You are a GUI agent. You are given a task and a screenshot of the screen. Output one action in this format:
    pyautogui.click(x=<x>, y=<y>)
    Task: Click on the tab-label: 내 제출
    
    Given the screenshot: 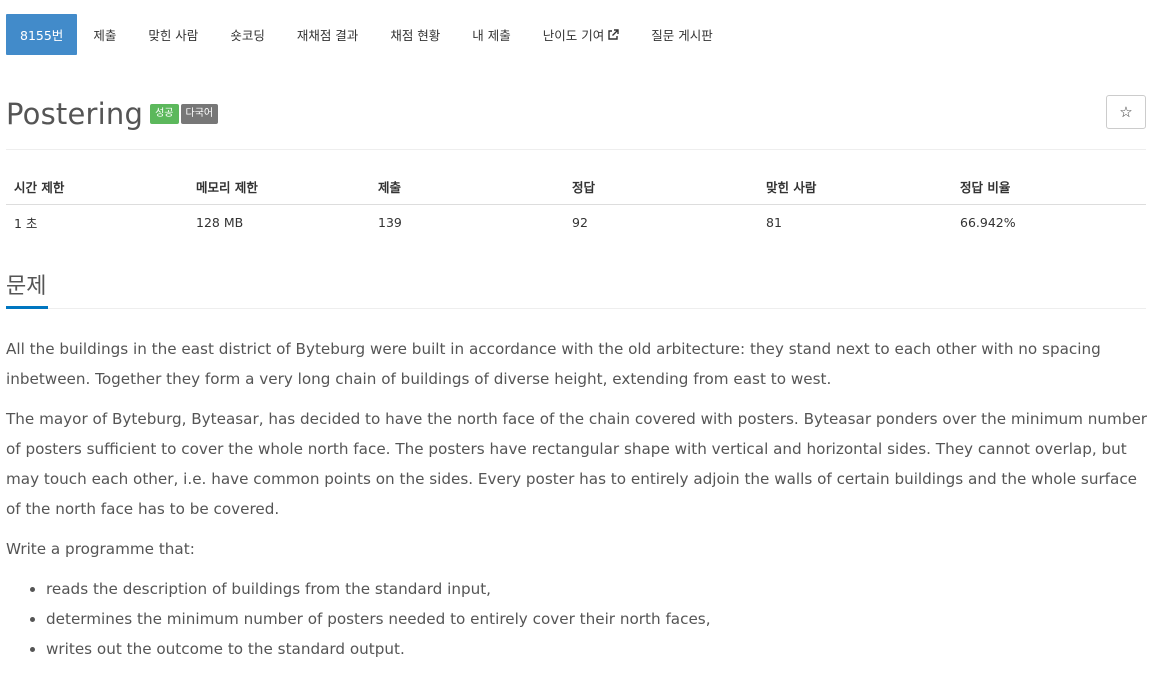 What is the action you would take?
    pyautogui.click(x=491, y=35)
    